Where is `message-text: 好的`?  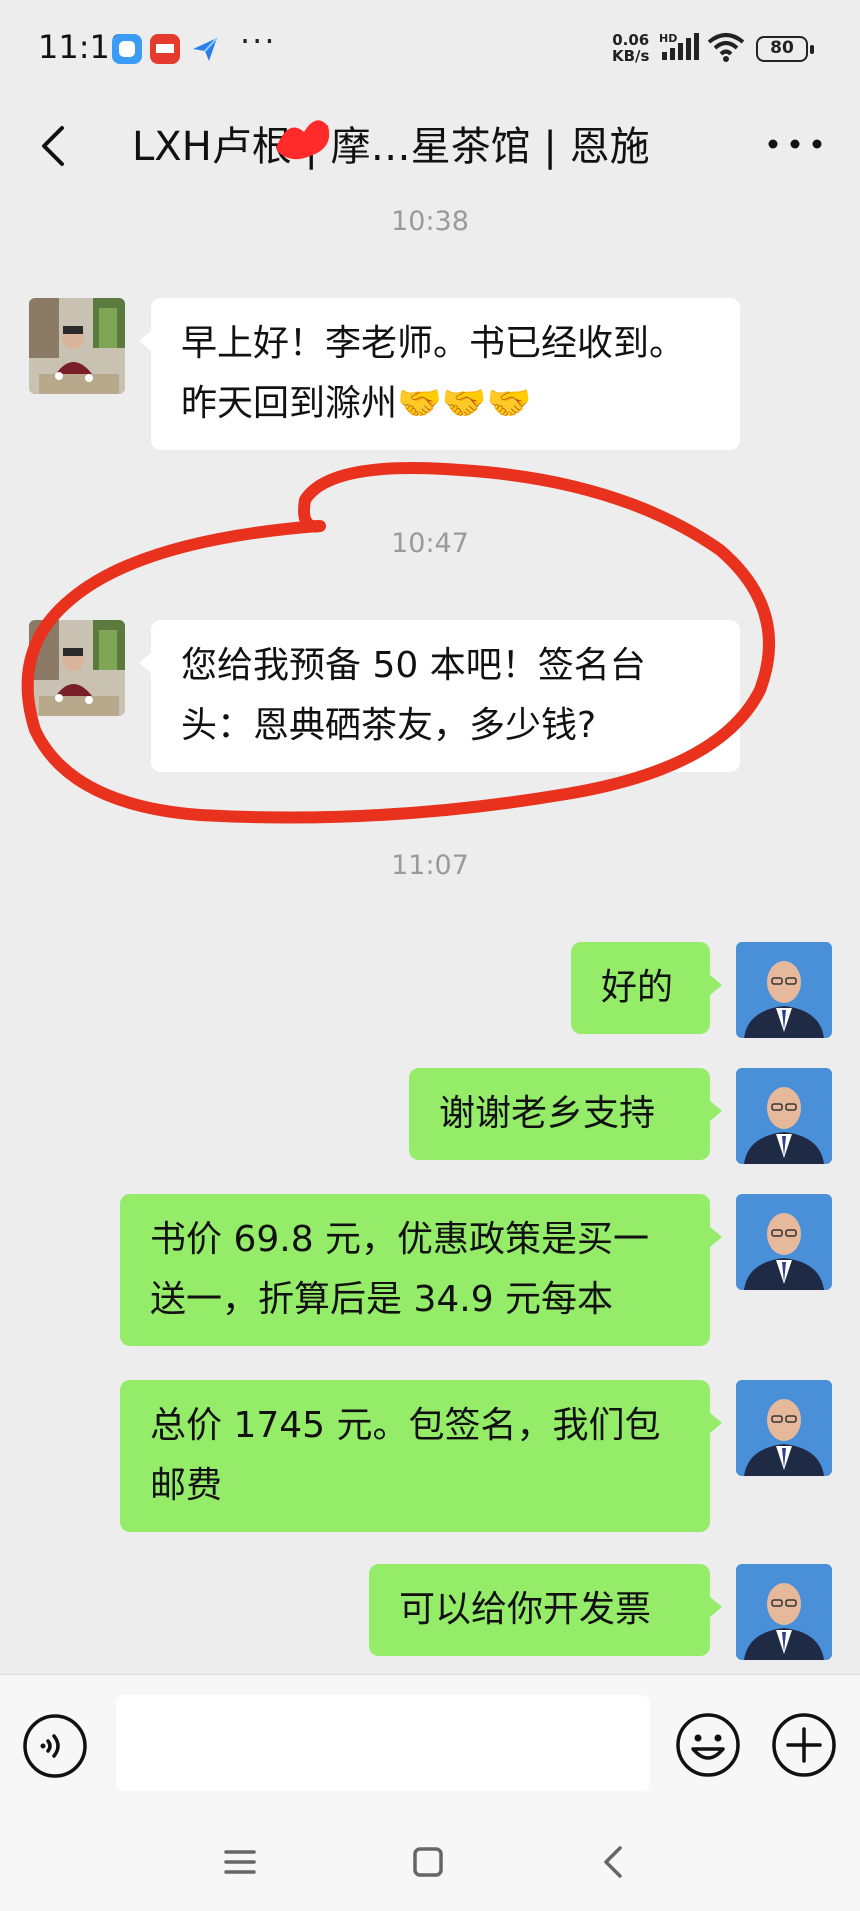 message-text: 好的 is located at coordinates (637, 987).